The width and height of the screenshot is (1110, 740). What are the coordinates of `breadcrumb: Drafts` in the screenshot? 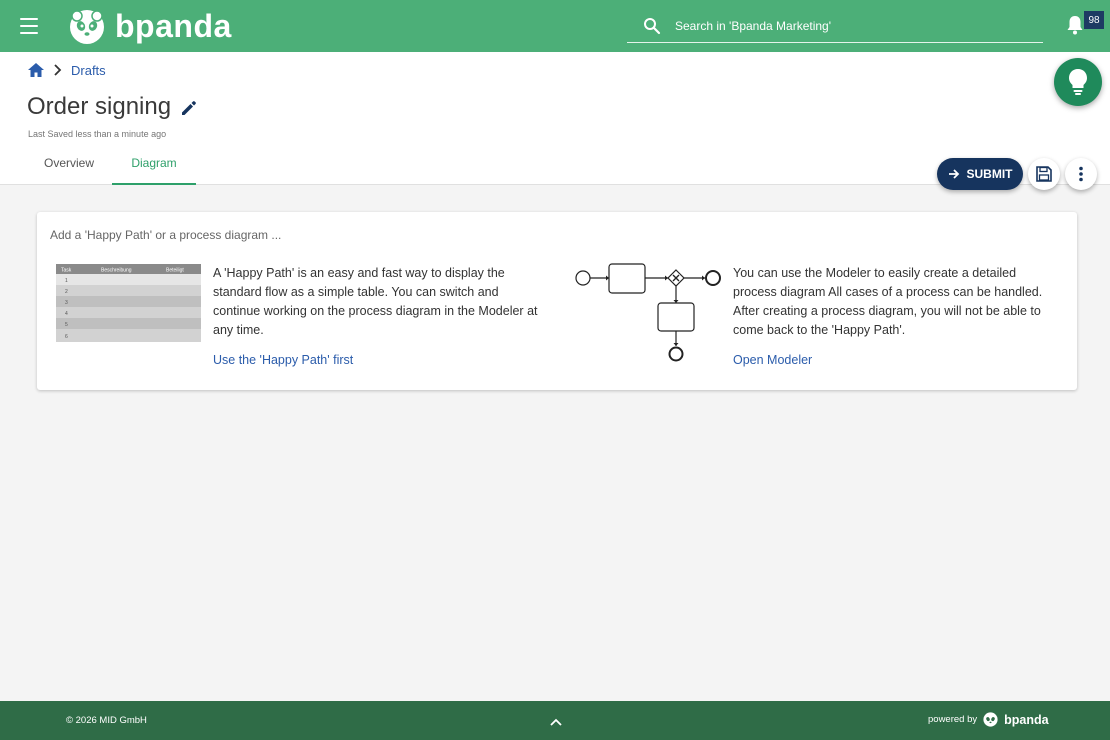 It's located at (66, 70).